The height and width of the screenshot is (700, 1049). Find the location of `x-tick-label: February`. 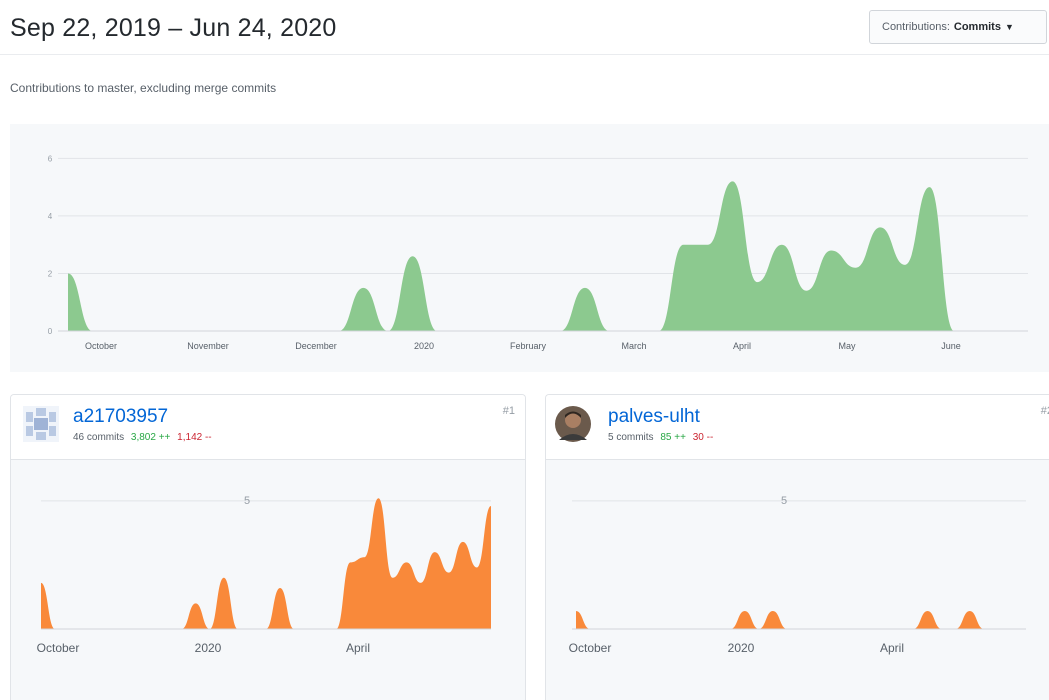

x-tick-label: February is located at coordinates (528, 346).